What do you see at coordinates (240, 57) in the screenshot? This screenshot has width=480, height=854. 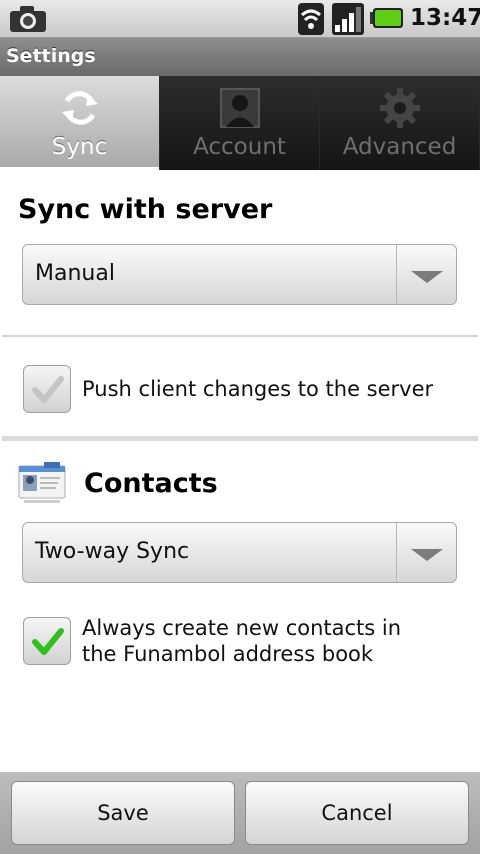 I see `title-bar: Settings` at bounding box center [240, 57].